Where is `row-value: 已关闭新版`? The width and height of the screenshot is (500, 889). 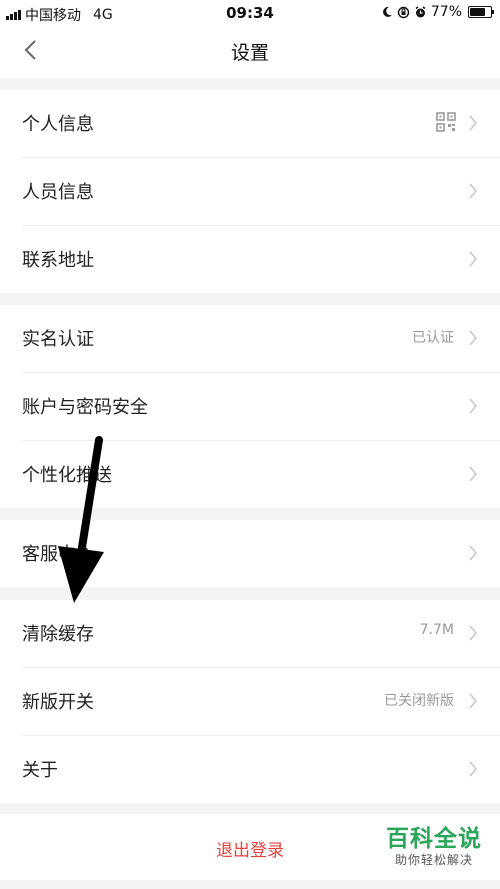 row-value: 已关闭新版 is located at coordinates (419, 701).